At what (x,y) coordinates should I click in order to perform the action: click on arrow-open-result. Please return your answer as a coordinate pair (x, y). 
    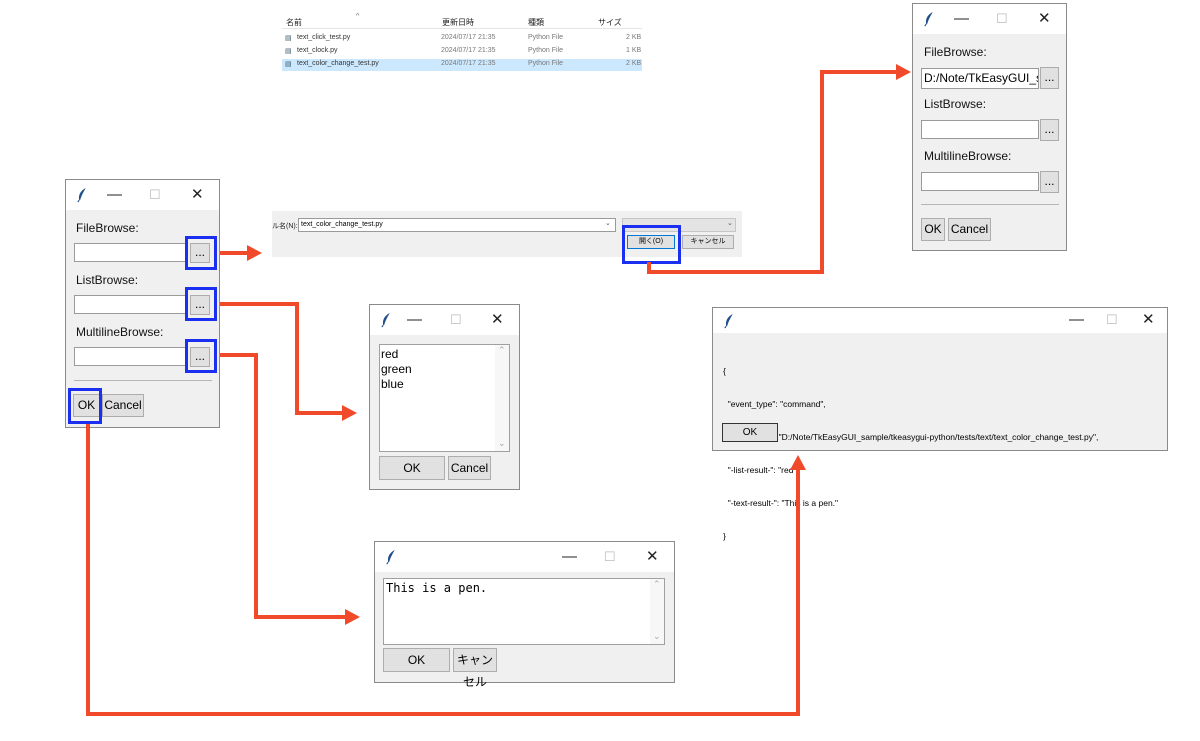
    Looking at the image, I should click on (773, 172).